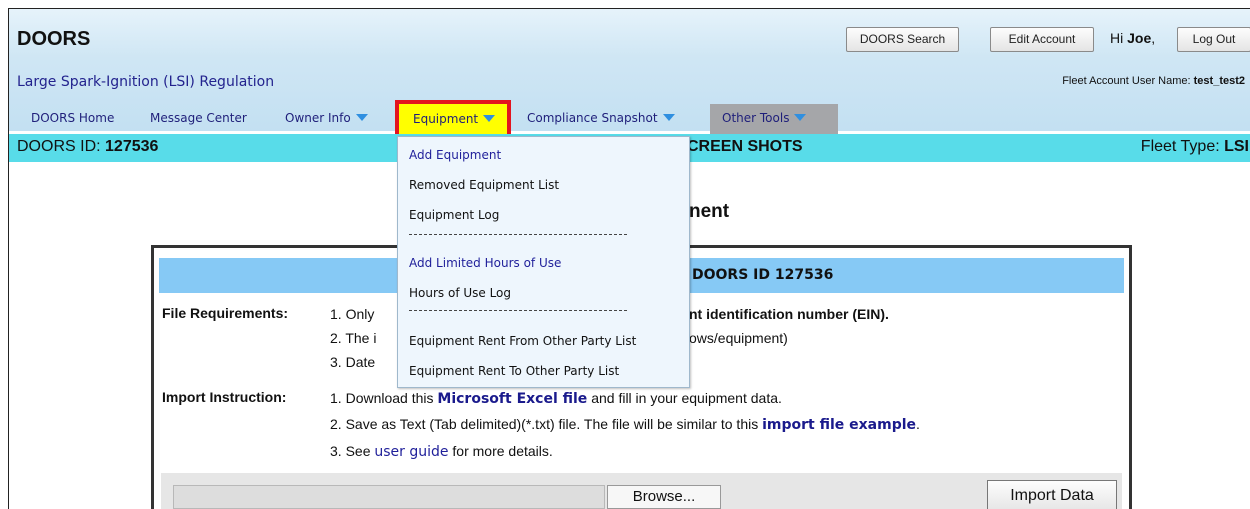 The image size is (1250, 509). What do you see at coordinates (198, 119) in the screenshot?
I see `nav-message-center: Message Center` at bounding box center [198, 119].